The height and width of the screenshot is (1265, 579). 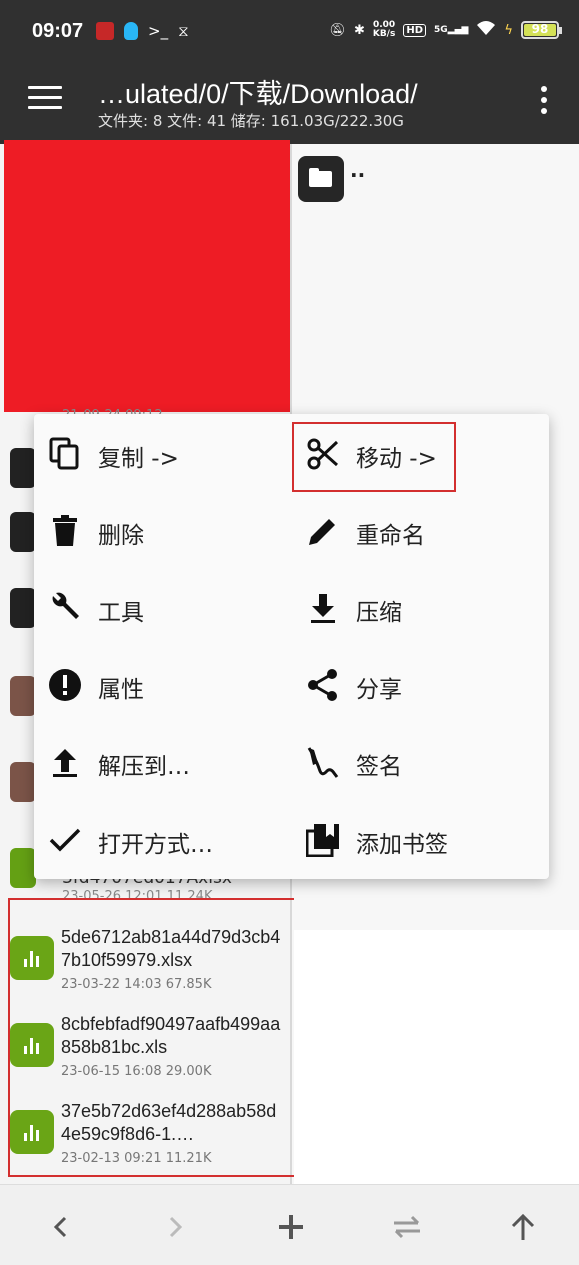 I want to click on status-left-icons: >_ ⧖, so click(x=142, y=31).